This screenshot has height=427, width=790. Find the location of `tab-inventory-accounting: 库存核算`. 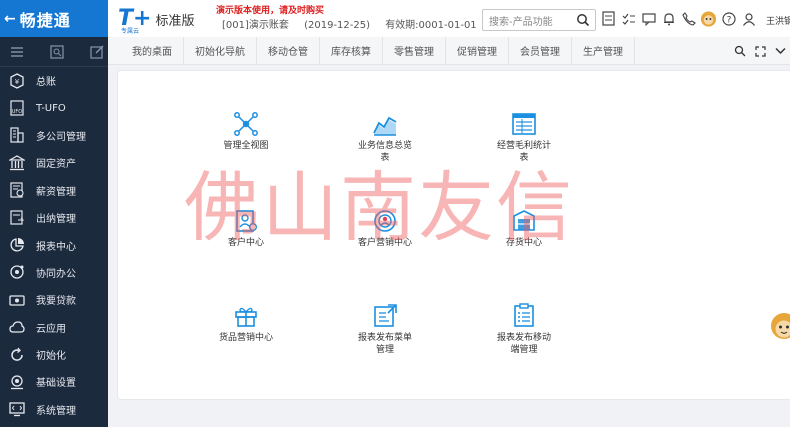

tab-inventory-accounting: 库存核算 is located at coordinates (351, 50).